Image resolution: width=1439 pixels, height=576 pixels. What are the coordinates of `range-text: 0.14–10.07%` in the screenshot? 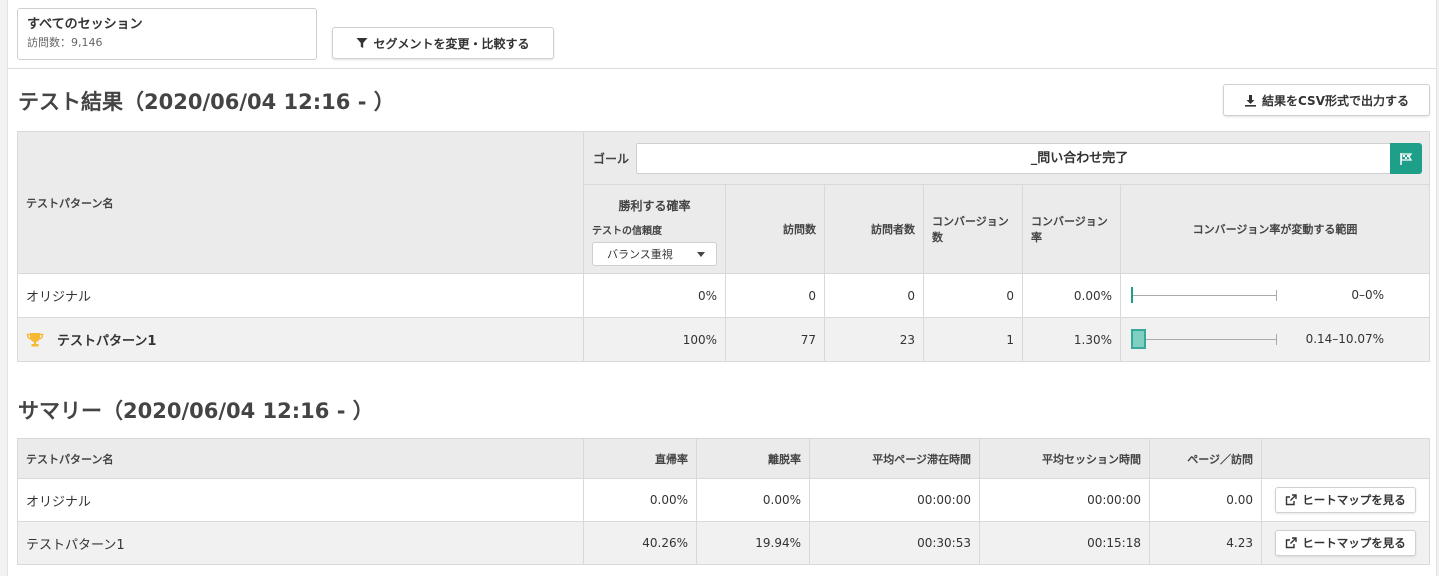 It's located at (1345, 339).